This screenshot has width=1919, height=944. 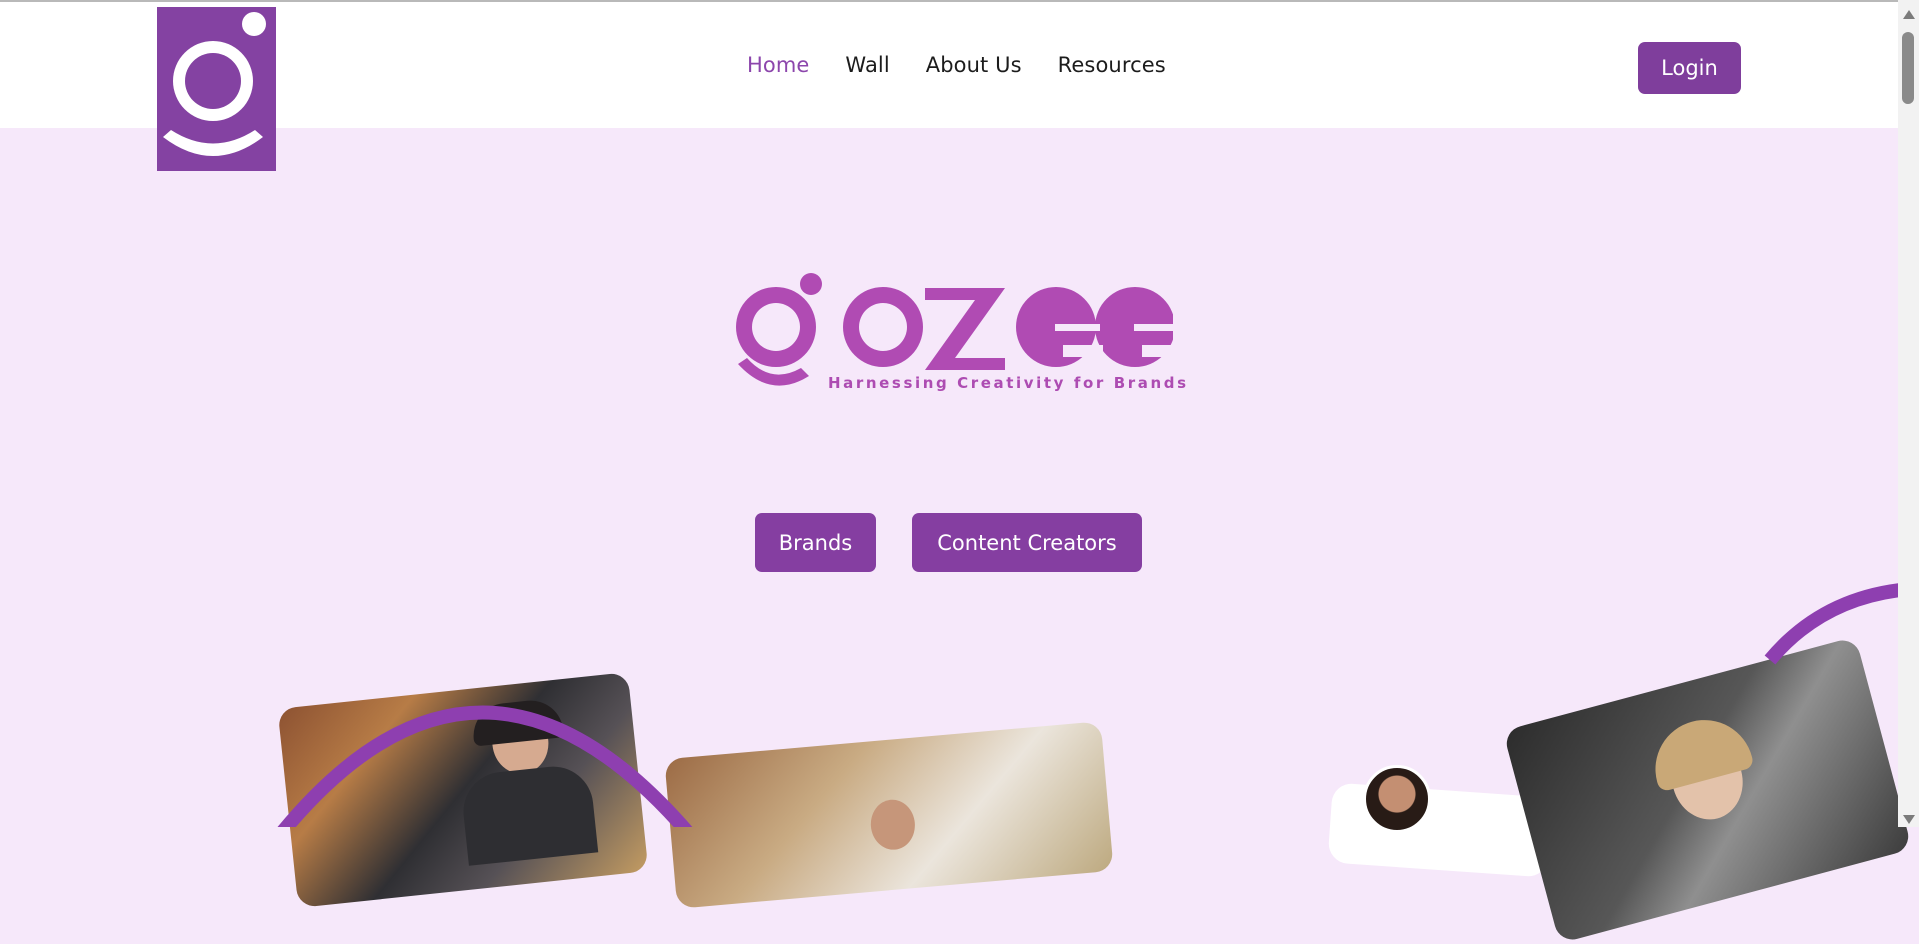 I want to click on scroll-up-arrow-icon, so click(x=1909, y=14).